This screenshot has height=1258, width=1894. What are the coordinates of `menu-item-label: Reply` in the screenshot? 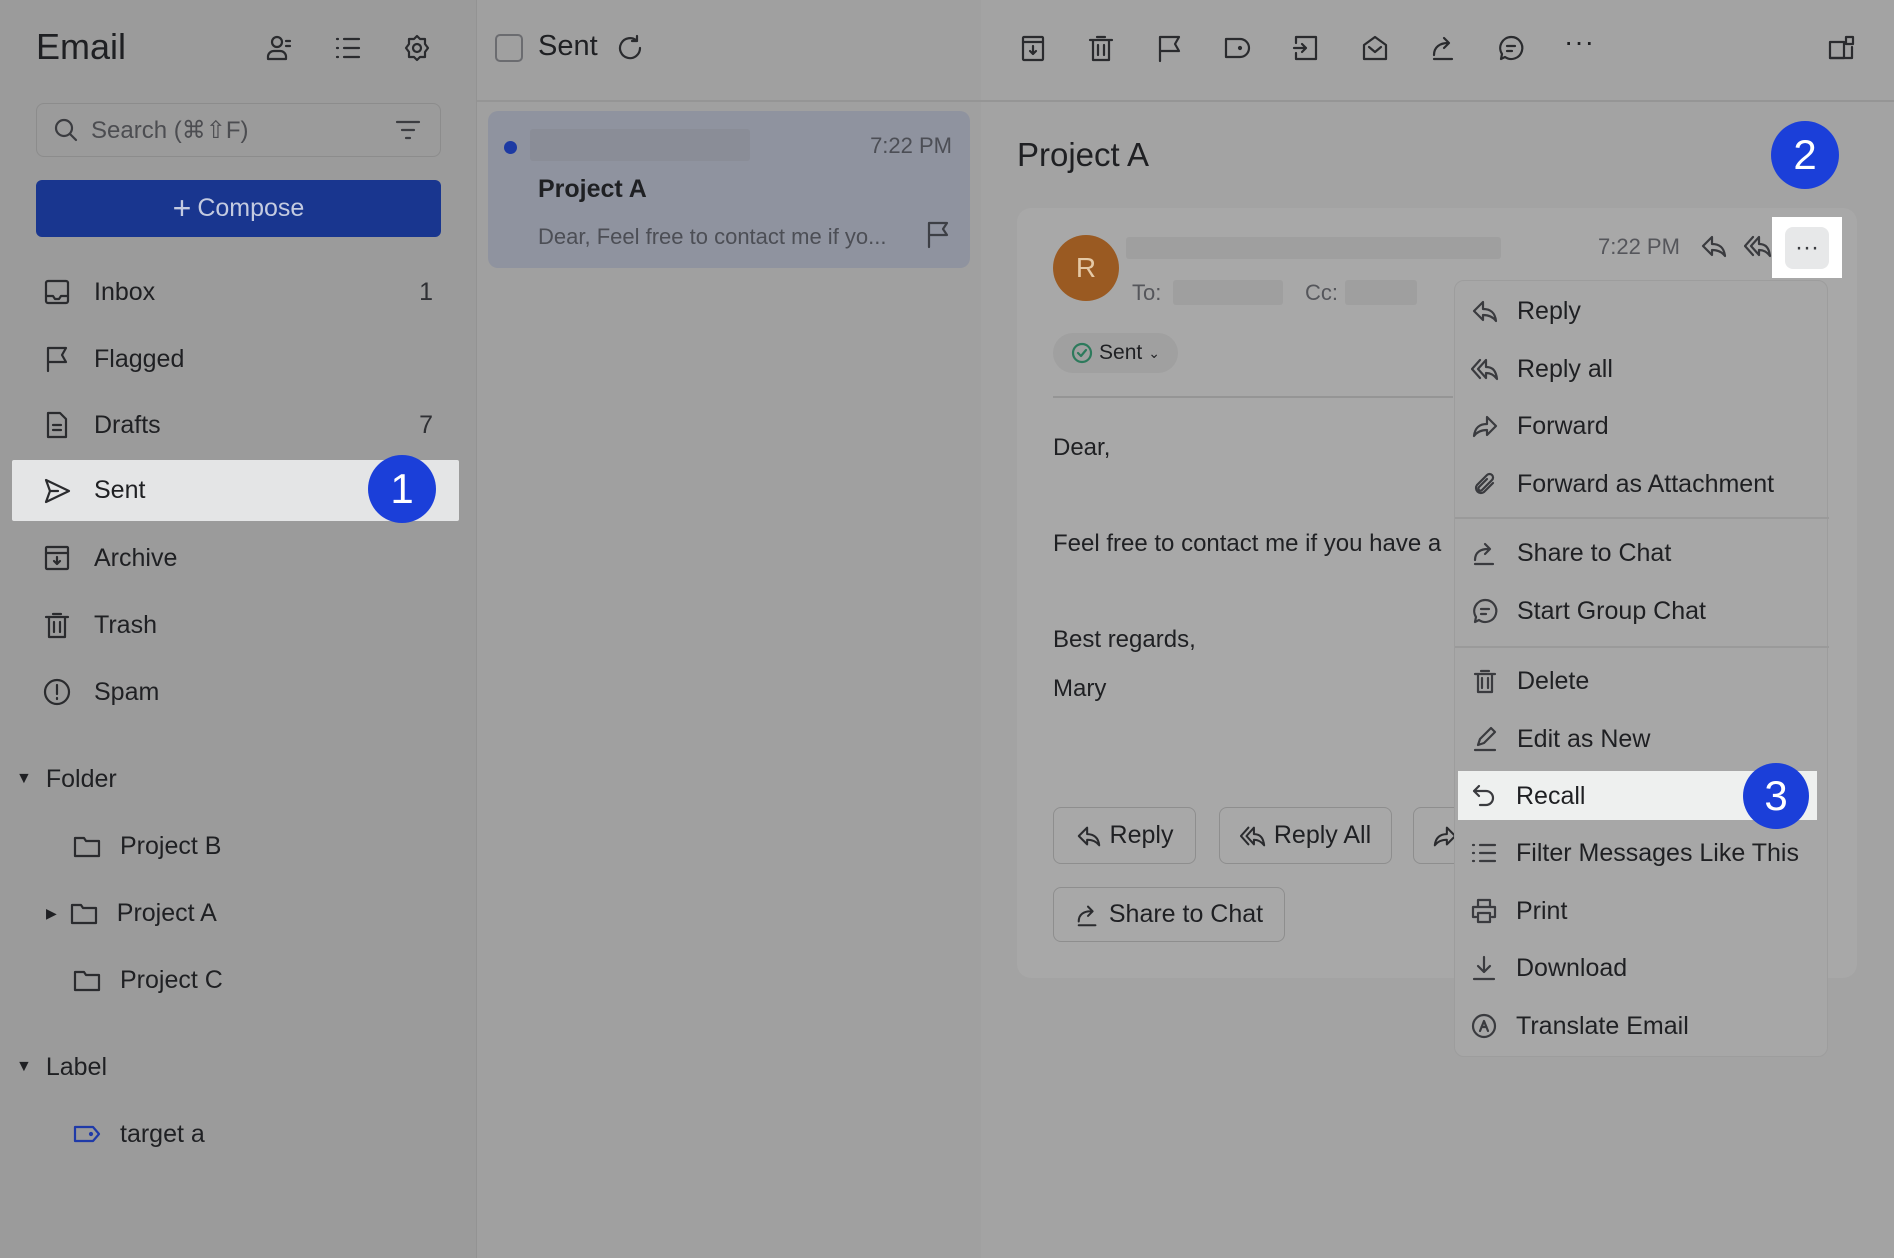 It's located at (1549, 310).